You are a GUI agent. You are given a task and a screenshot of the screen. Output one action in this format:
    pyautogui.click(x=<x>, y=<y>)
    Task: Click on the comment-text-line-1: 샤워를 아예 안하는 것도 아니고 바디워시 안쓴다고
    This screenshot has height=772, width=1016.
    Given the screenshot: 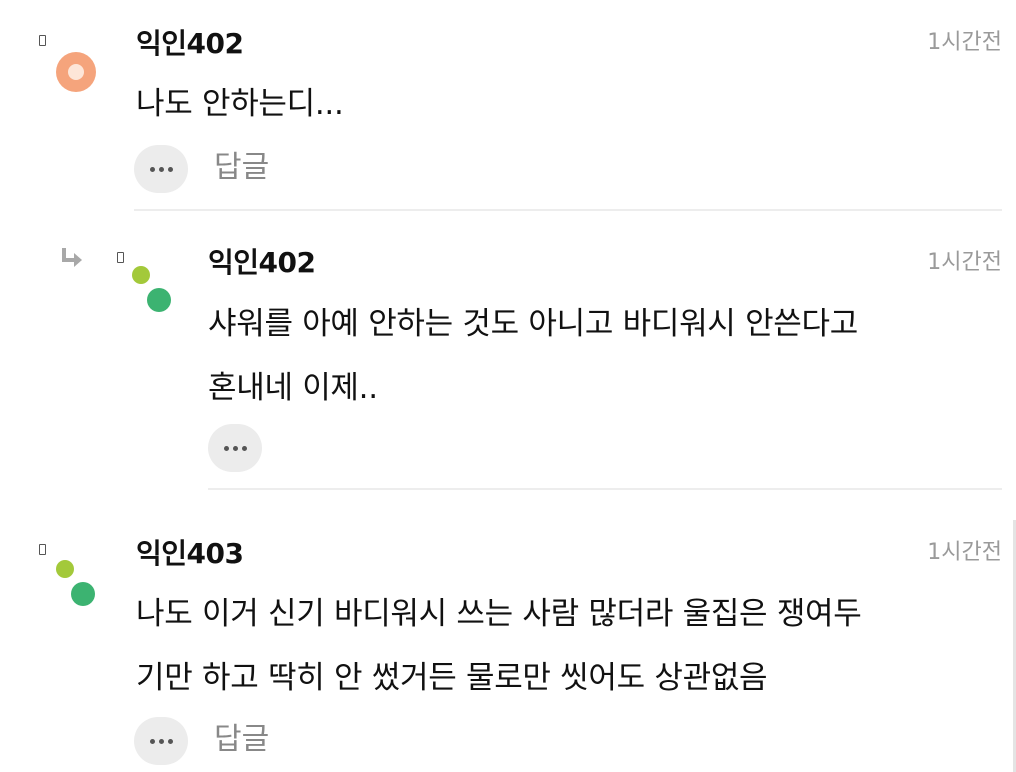 What is the action you would take?
    pyautogui.click(x=533, y=324)
    